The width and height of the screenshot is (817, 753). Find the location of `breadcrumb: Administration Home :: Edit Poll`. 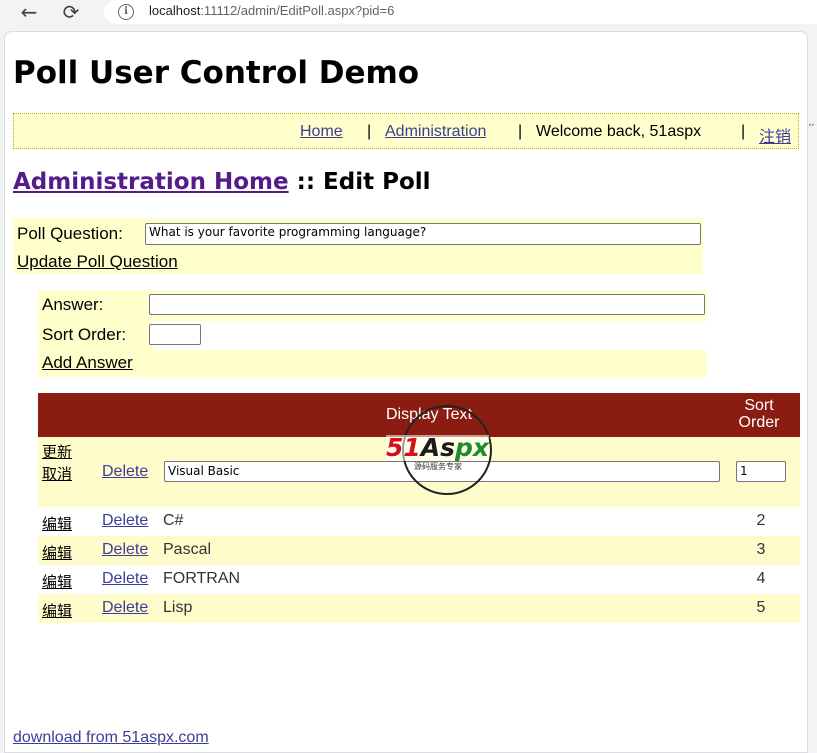

breadcrumb: Administration Home :: Edit Poll is located at coordinates (222, 182).